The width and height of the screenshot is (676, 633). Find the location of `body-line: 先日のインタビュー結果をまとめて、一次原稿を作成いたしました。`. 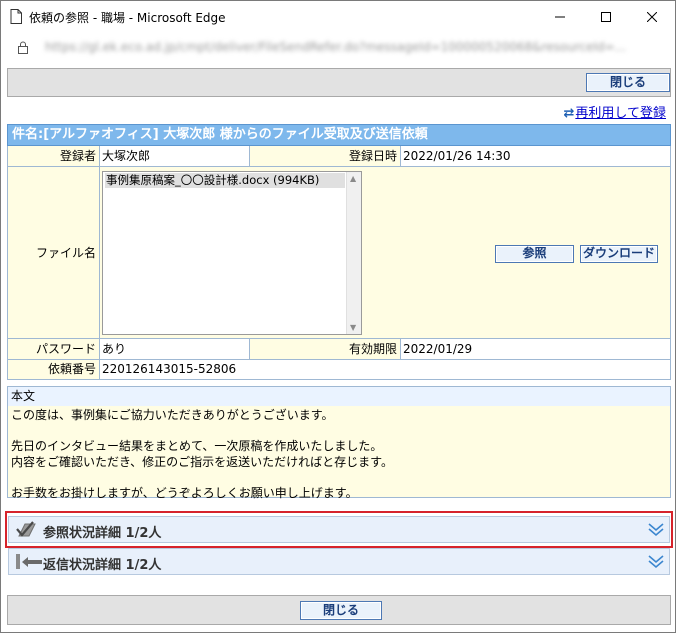

body-line: 先日のインタビュー結果をまとめて、一次原稿を作成いたしました。 is located at coordinates (197, 446).